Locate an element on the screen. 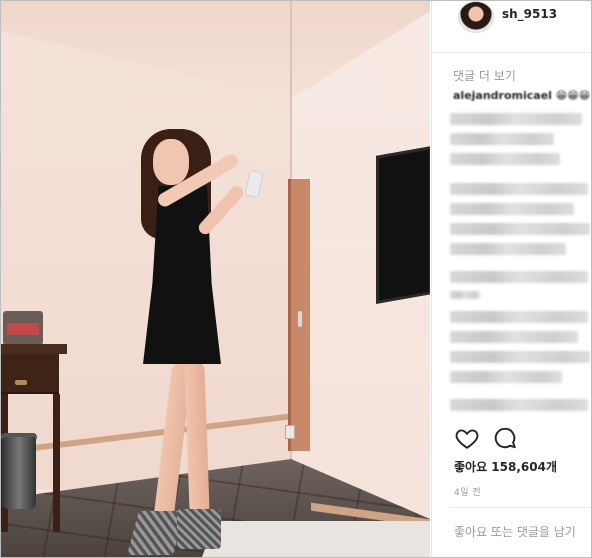 This screenshot has width=592, height=558. floor-rug is located at coordinates (313, 539).